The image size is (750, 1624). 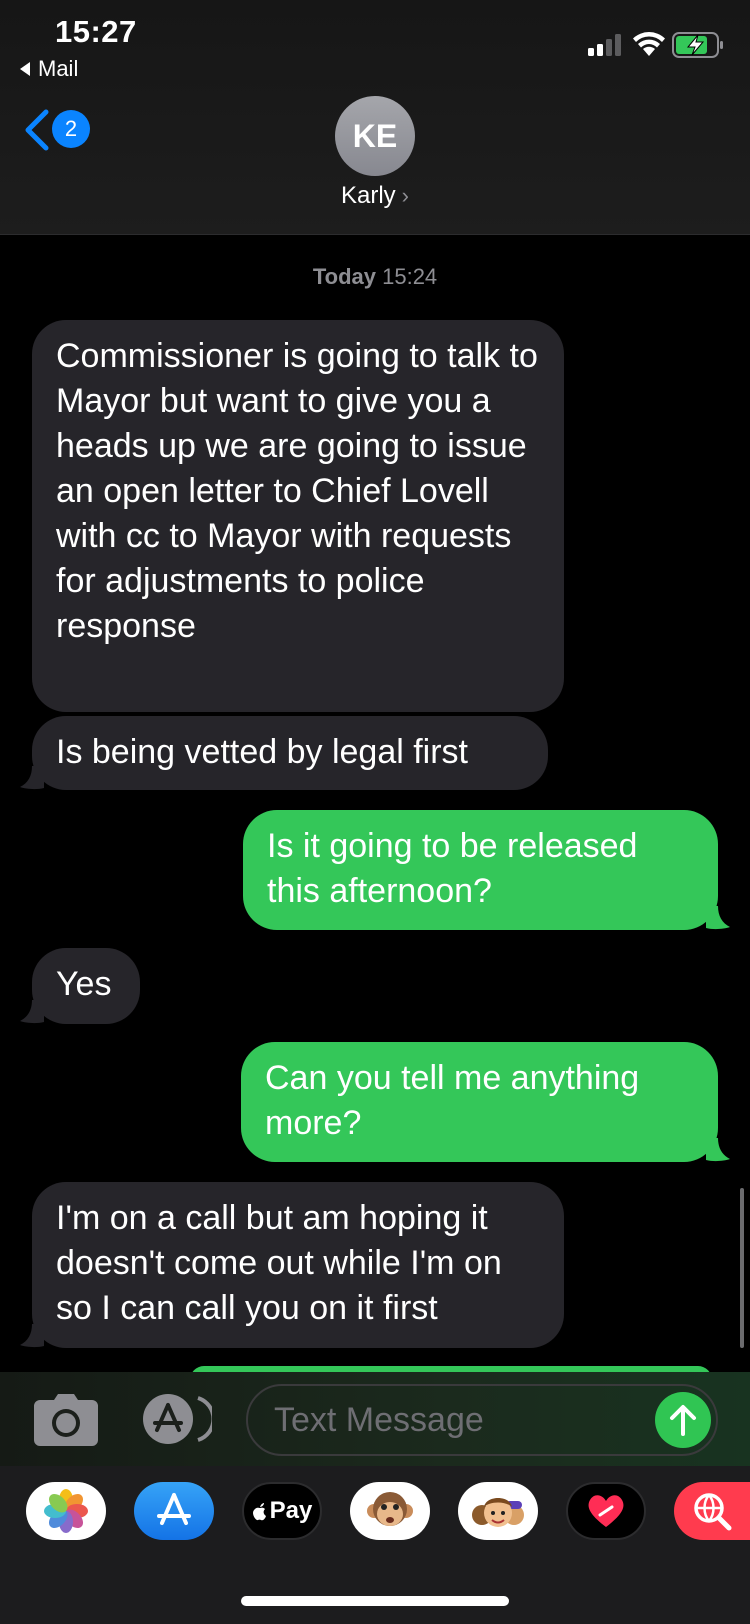 I want to click on contact-name-button: Karly ›, so click(x=375, y=196).